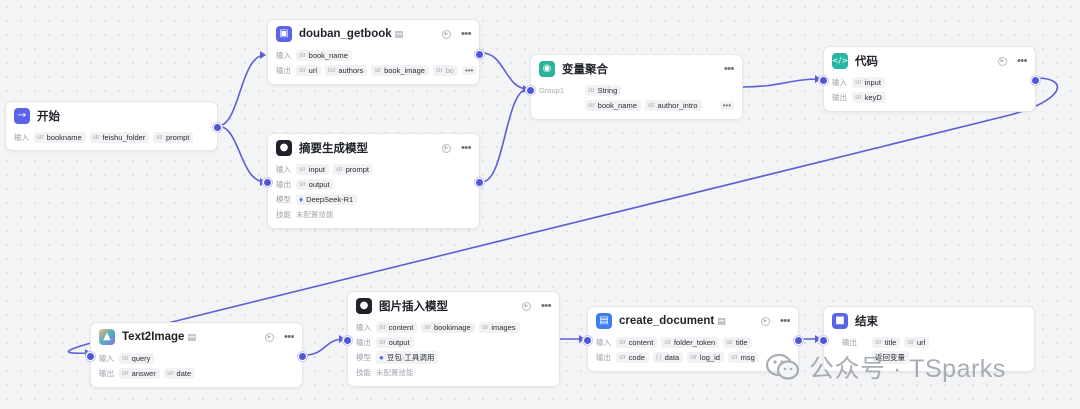 This screenshot has height=409, width=1080. What do you see at coordinates (119, 137) in the screenshot?
I see `var-tag: str feishu_folder` at bounding box center [119, 137].